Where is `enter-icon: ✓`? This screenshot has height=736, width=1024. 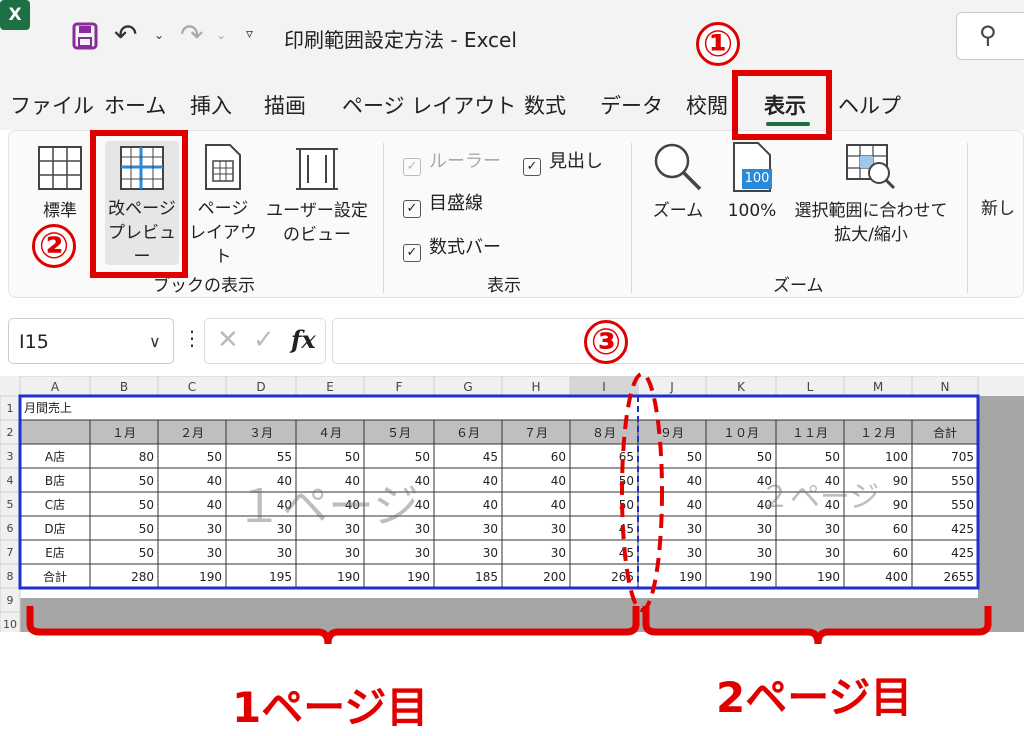 enter-icon: ✓ is located at coordinates (264, 340).